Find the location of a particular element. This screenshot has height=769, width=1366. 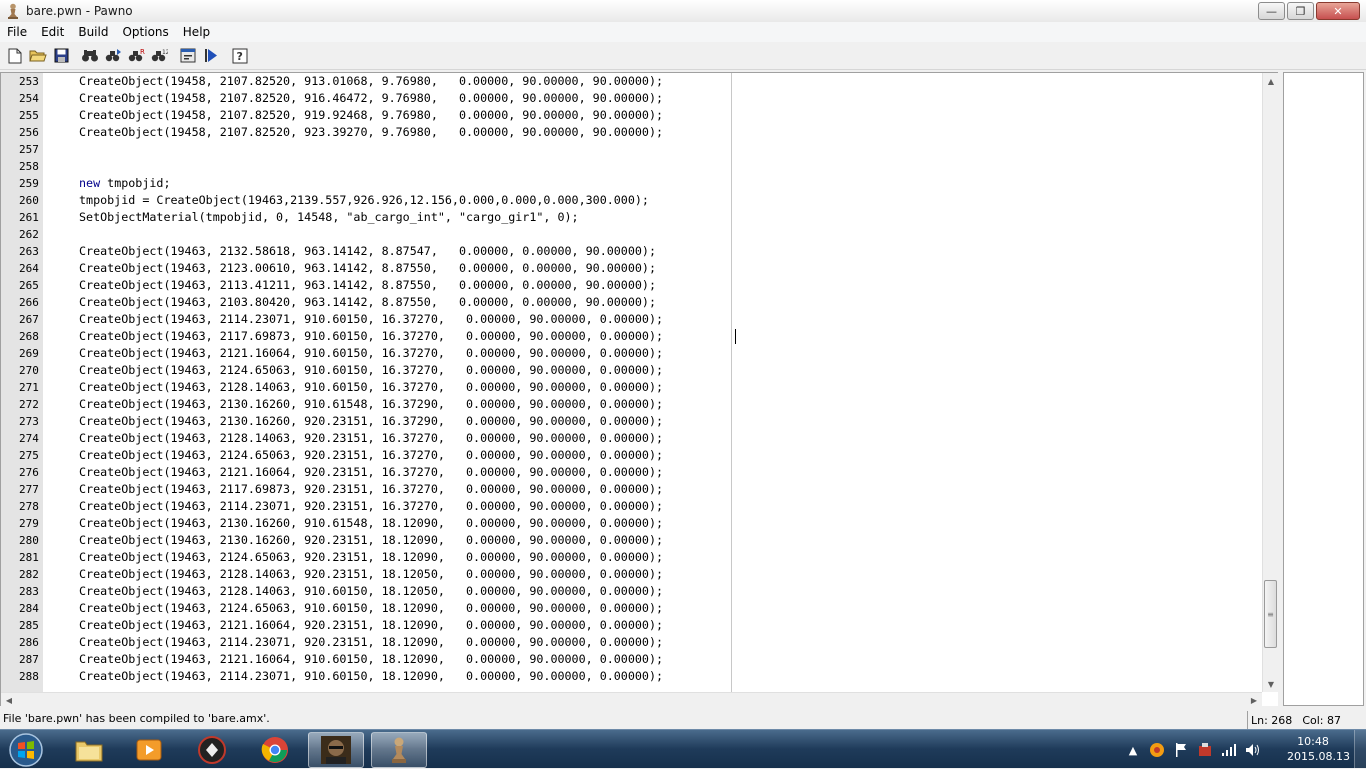

function-list-pane is located at coordinates (1323, 389).